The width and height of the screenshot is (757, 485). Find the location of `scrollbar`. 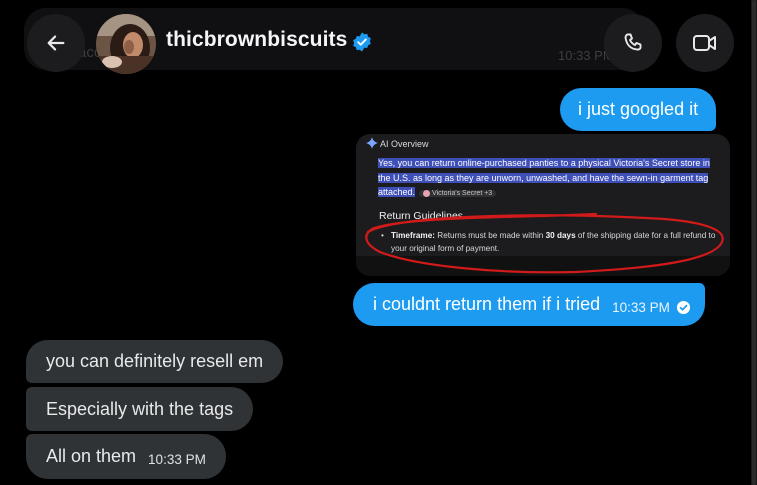

scrollbar is located at coordinates (754, 242).